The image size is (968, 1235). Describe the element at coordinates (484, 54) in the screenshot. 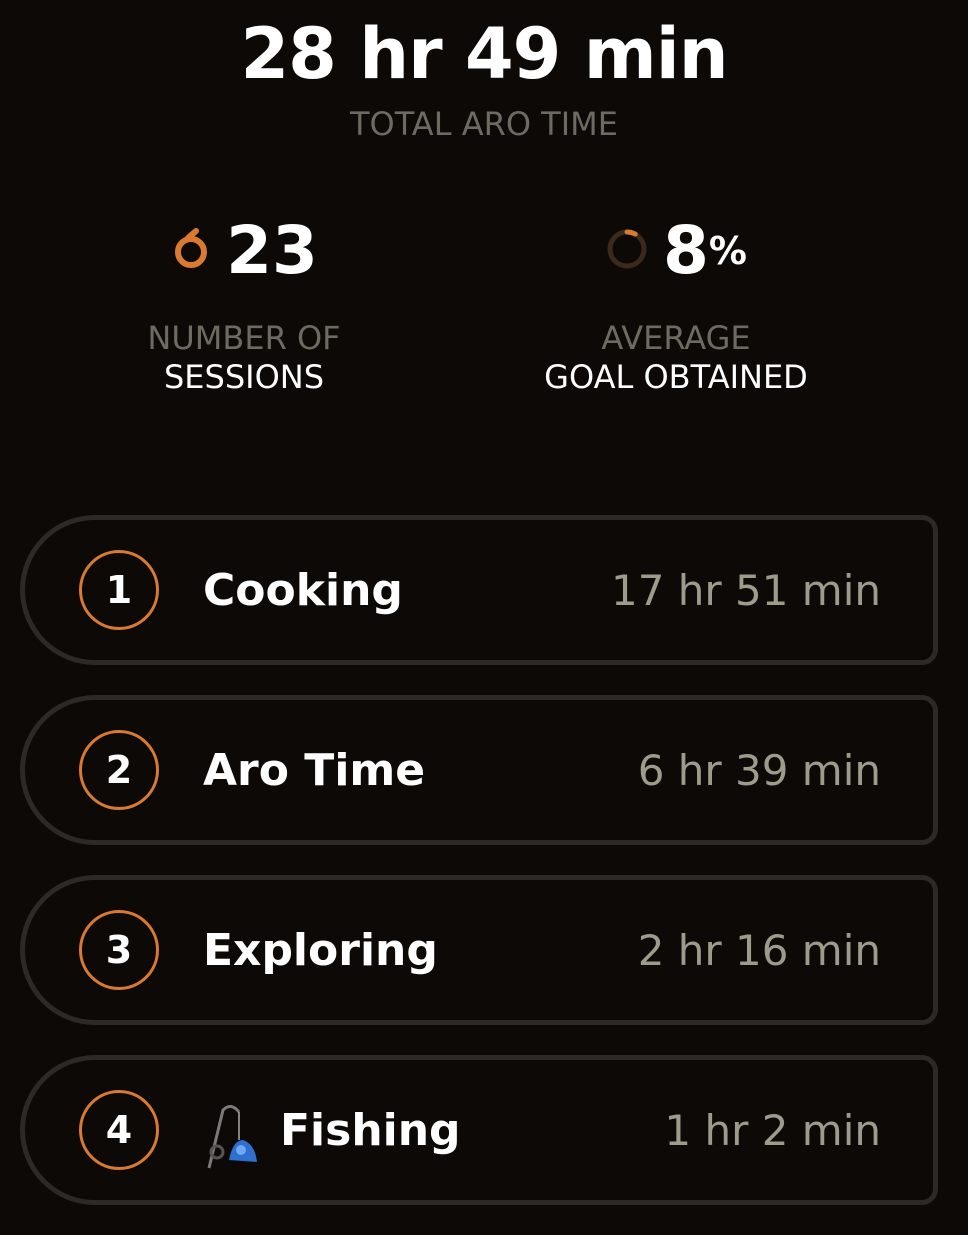

I see `total-time-value: 28 hr 49 min` at that location.